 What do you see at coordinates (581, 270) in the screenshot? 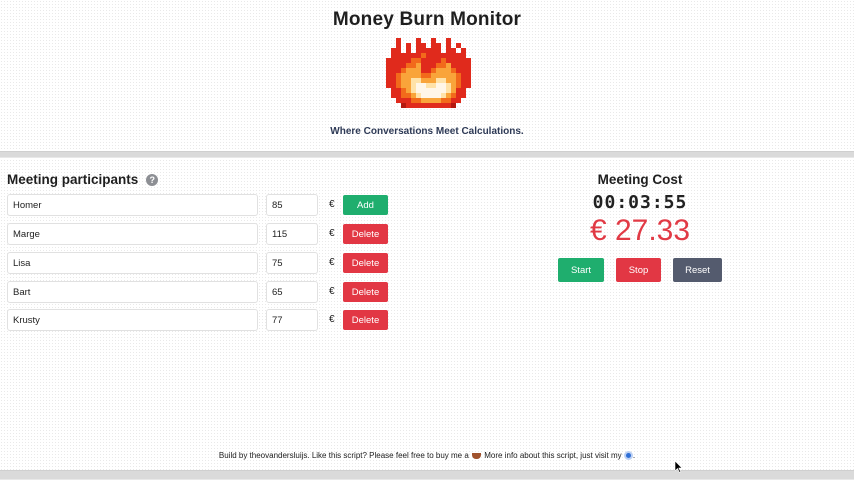
I see `start-button: Start` at bounding box center [581, 270].